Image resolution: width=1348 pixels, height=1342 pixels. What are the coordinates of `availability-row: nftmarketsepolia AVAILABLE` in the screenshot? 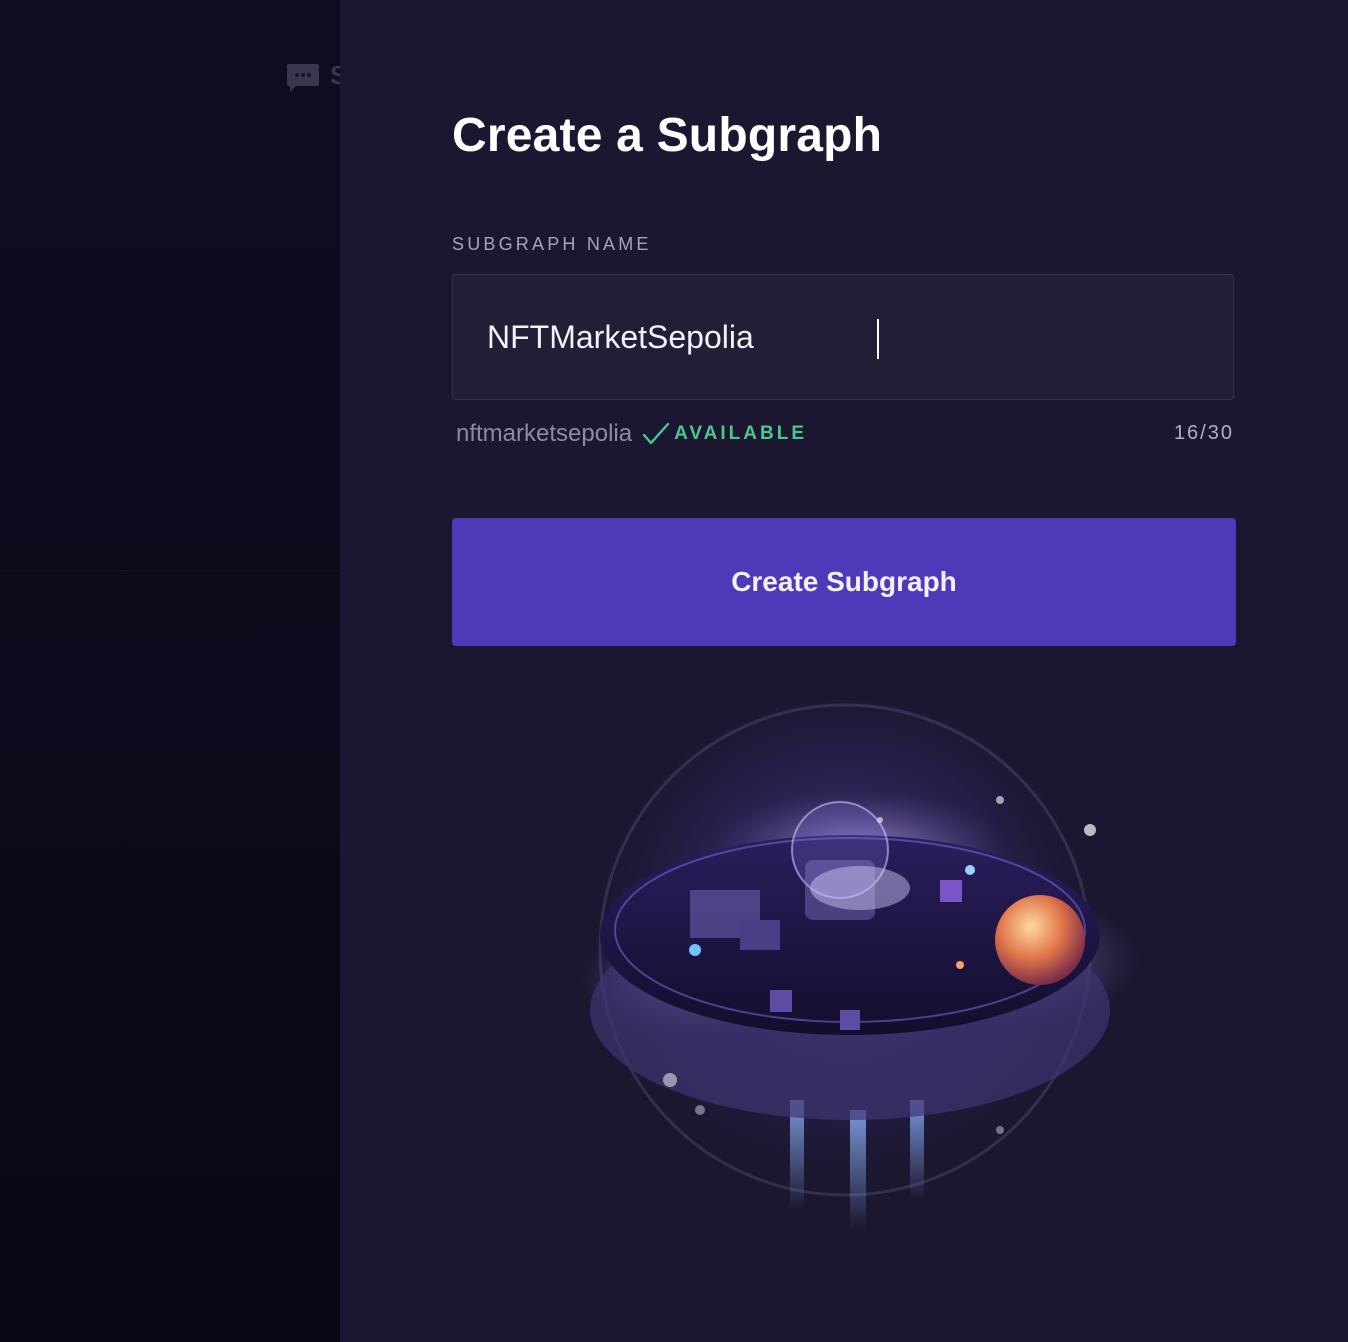 It's located at (631, 434).